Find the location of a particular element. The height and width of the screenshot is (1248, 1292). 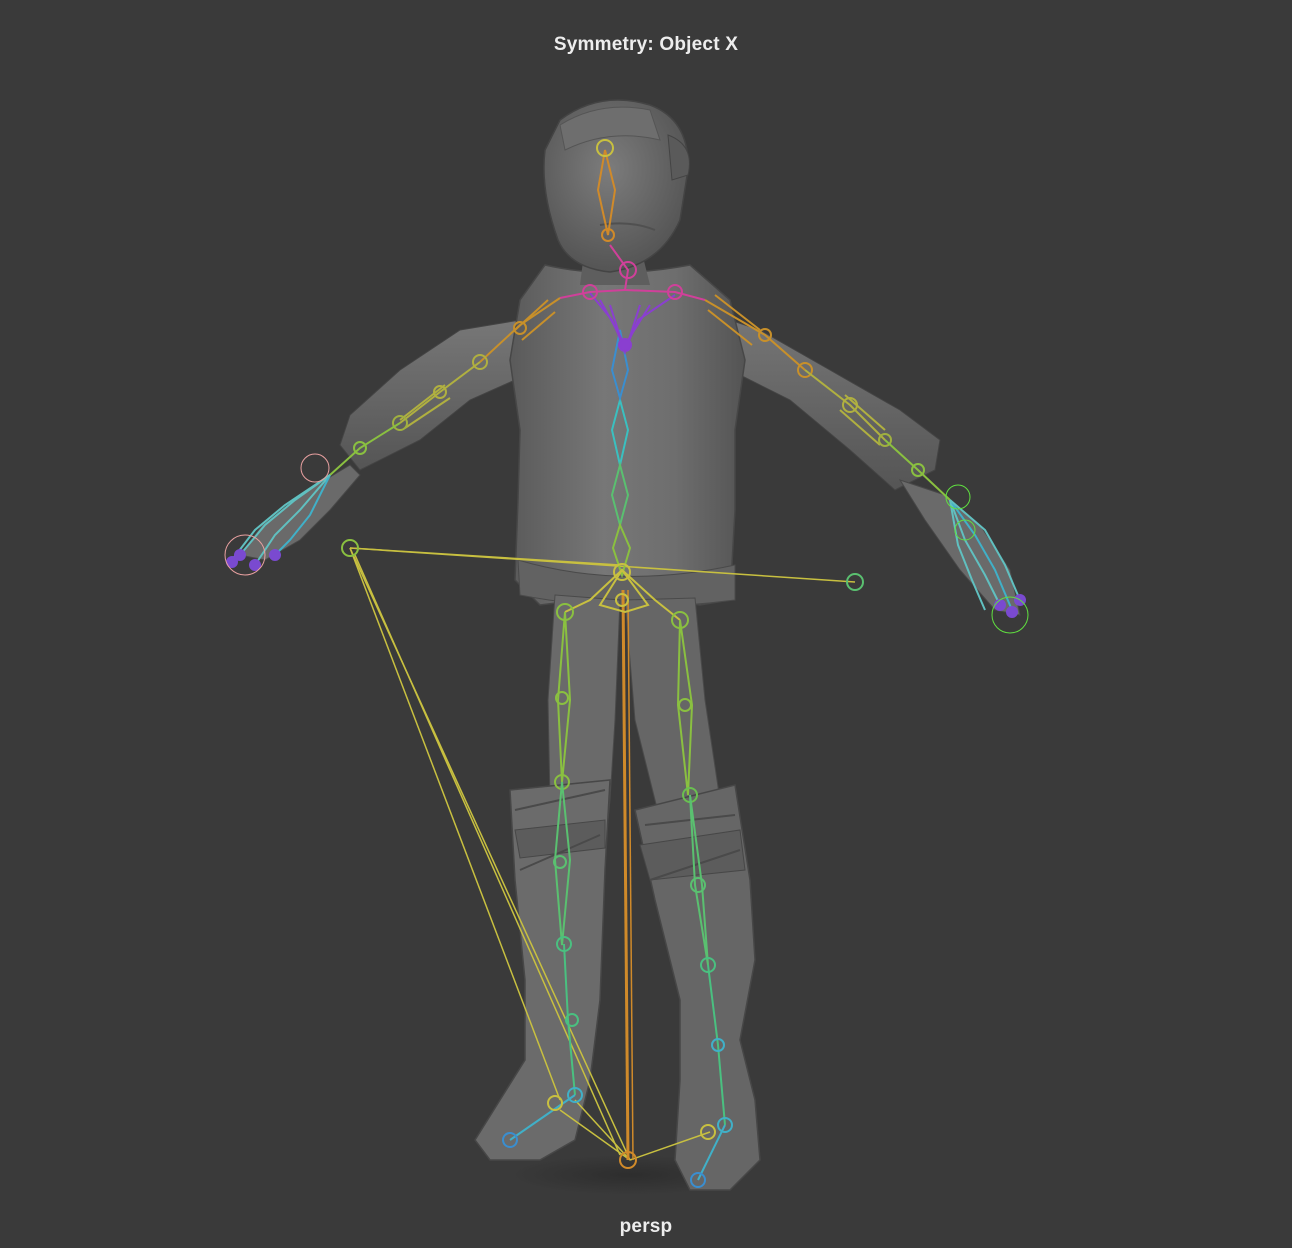

camera-name-label: persp is located at coordinates (646, 1226).